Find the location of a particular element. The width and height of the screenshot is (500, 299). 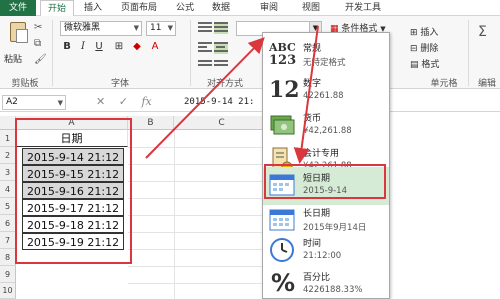

format-example: 21:12:00 is located at coordinates (322, 256).